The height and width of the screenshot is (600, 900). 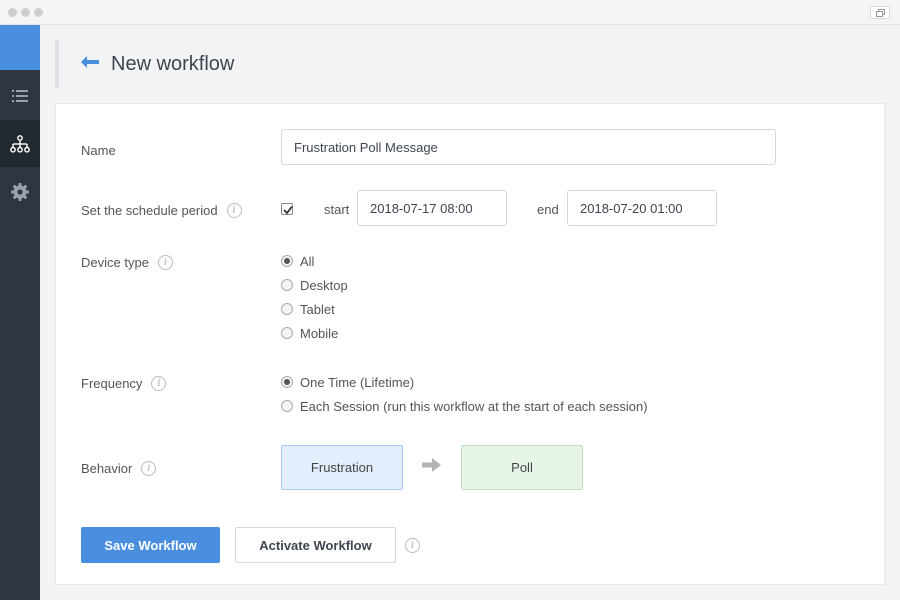 I want to click on start-date-input, so click(x=432, y=208).